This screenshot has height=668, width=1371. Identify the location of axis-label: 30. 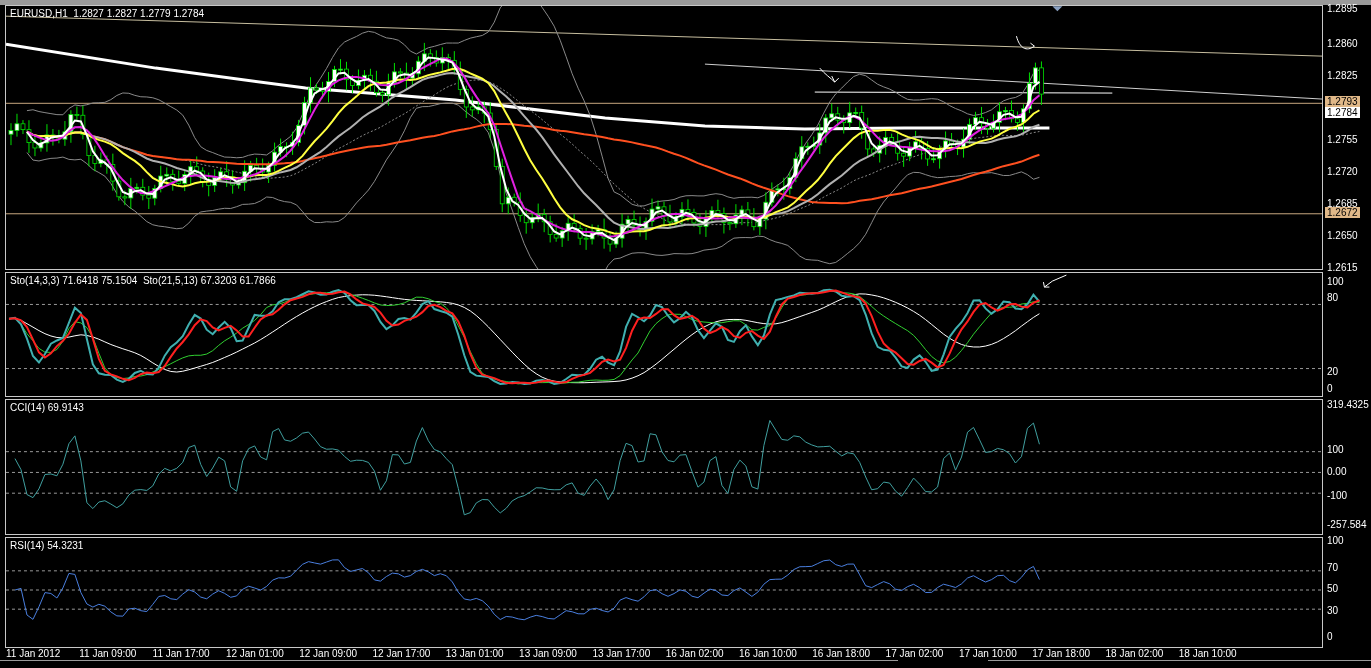
(1333, 611).